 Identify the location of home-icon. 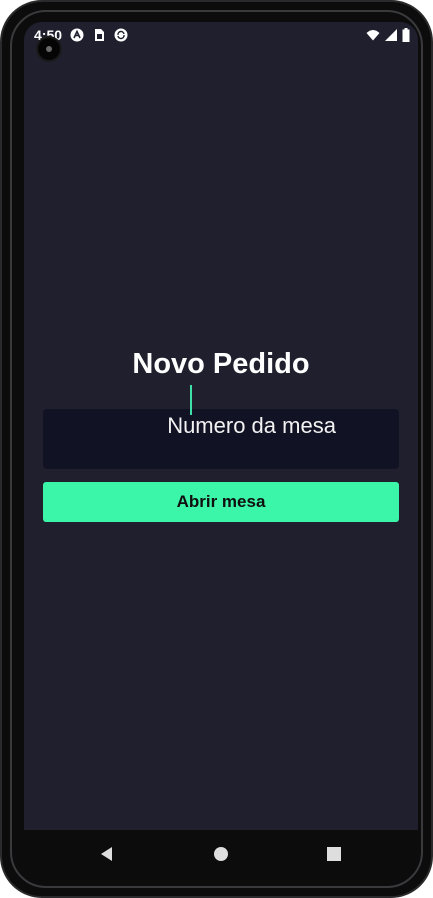
(221, 854).